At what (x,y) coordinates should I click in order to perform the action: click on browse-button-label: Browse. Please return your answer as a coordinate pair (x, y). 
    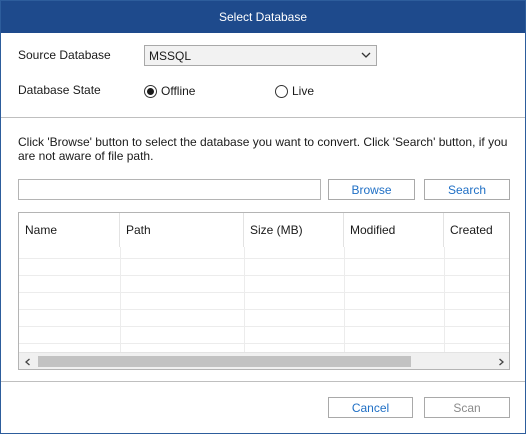
    Looking at the image, I should click on (371, 189).